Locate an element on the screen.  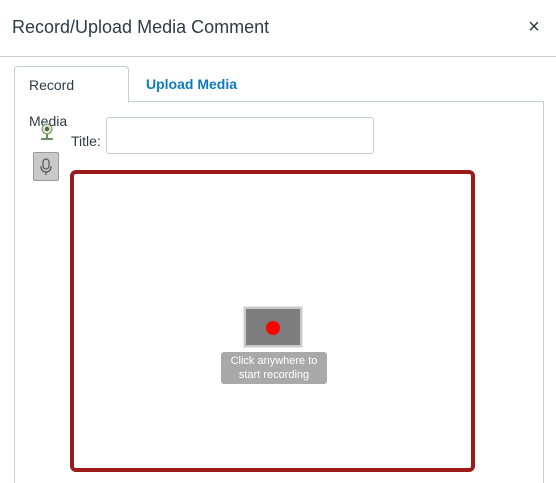
close-icon: × is located at coordinates (534, 27).